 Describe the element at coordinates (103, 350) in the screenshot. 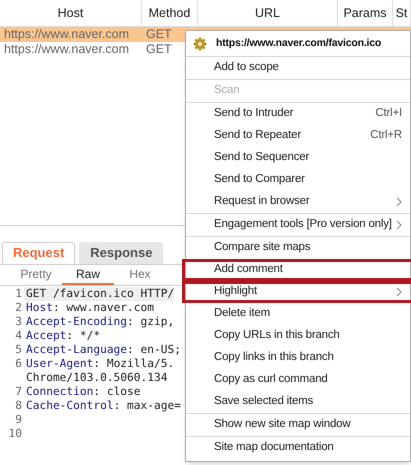

I see `code-line: Accept-Language: en-US;` at that location.